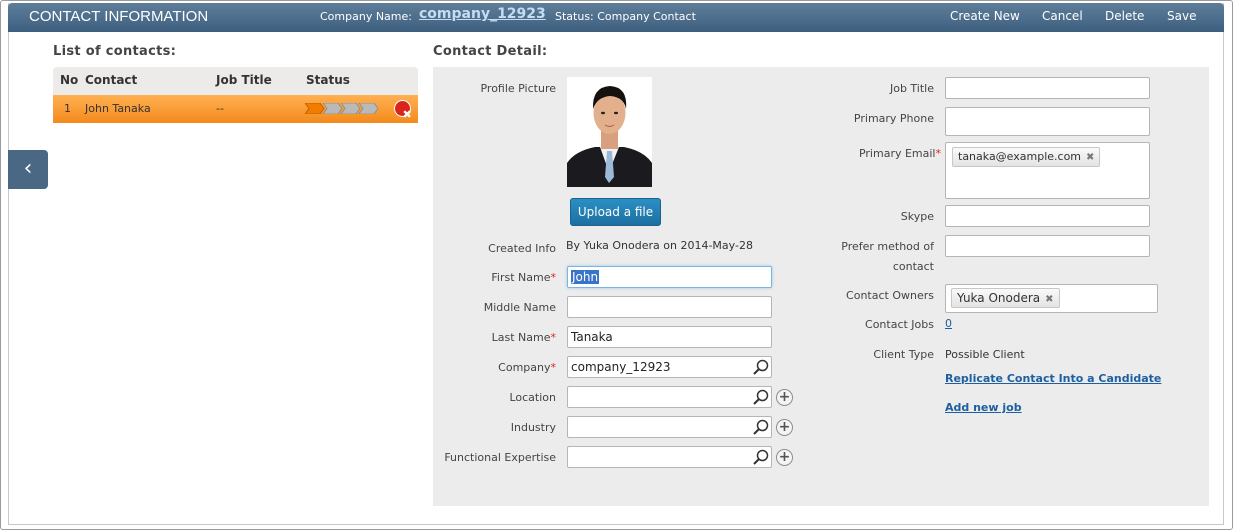 Image resolution: width=1233 pixels, height=530 pixels. I want to click on replicate-contact-link: Replicate Contact Into a Candidate, so click(1053, 378).